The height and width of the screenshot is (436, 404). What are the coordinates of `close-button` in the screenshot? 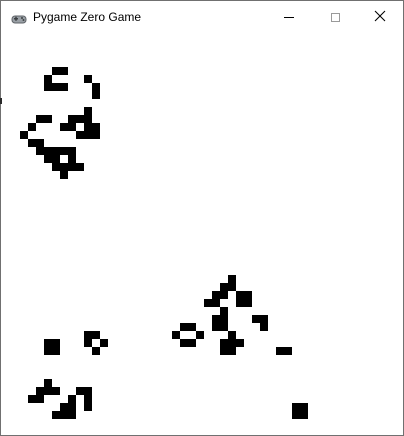 It's located at (380, 17).